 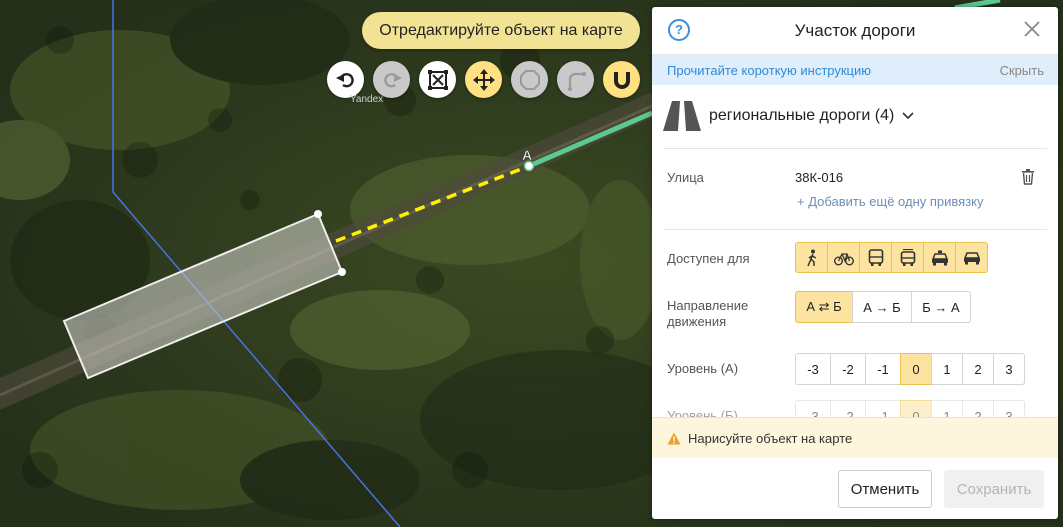 I want to click on level-b-option: -2, so click(x=848, y=408).